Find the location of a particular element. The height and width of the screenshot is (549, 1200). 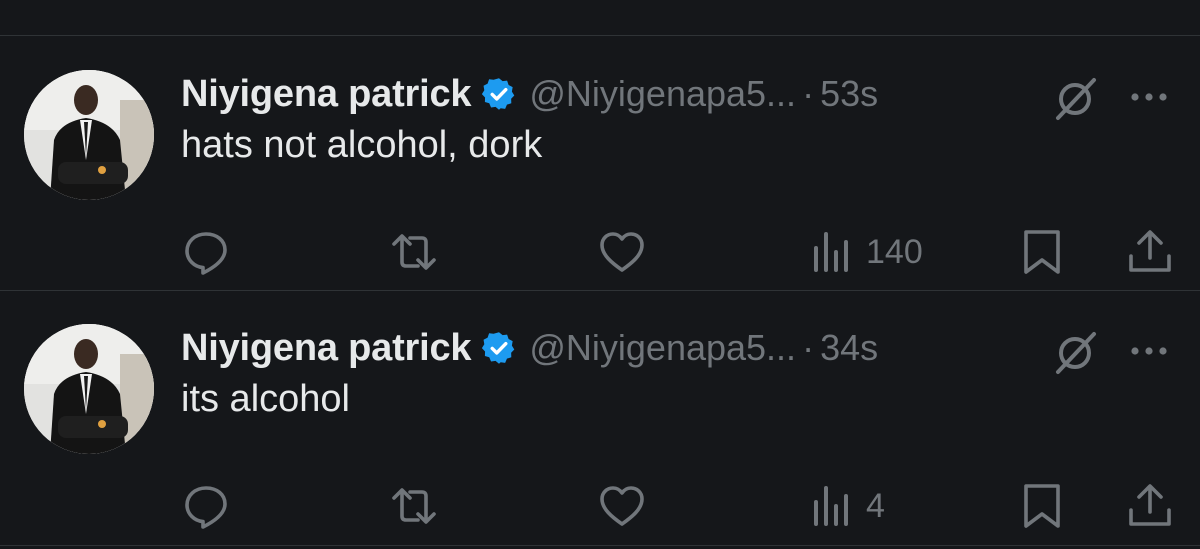

tweet-header: Niyigena patrick @Niyigenapa5... · 53s is located at coordinates (529, 94).